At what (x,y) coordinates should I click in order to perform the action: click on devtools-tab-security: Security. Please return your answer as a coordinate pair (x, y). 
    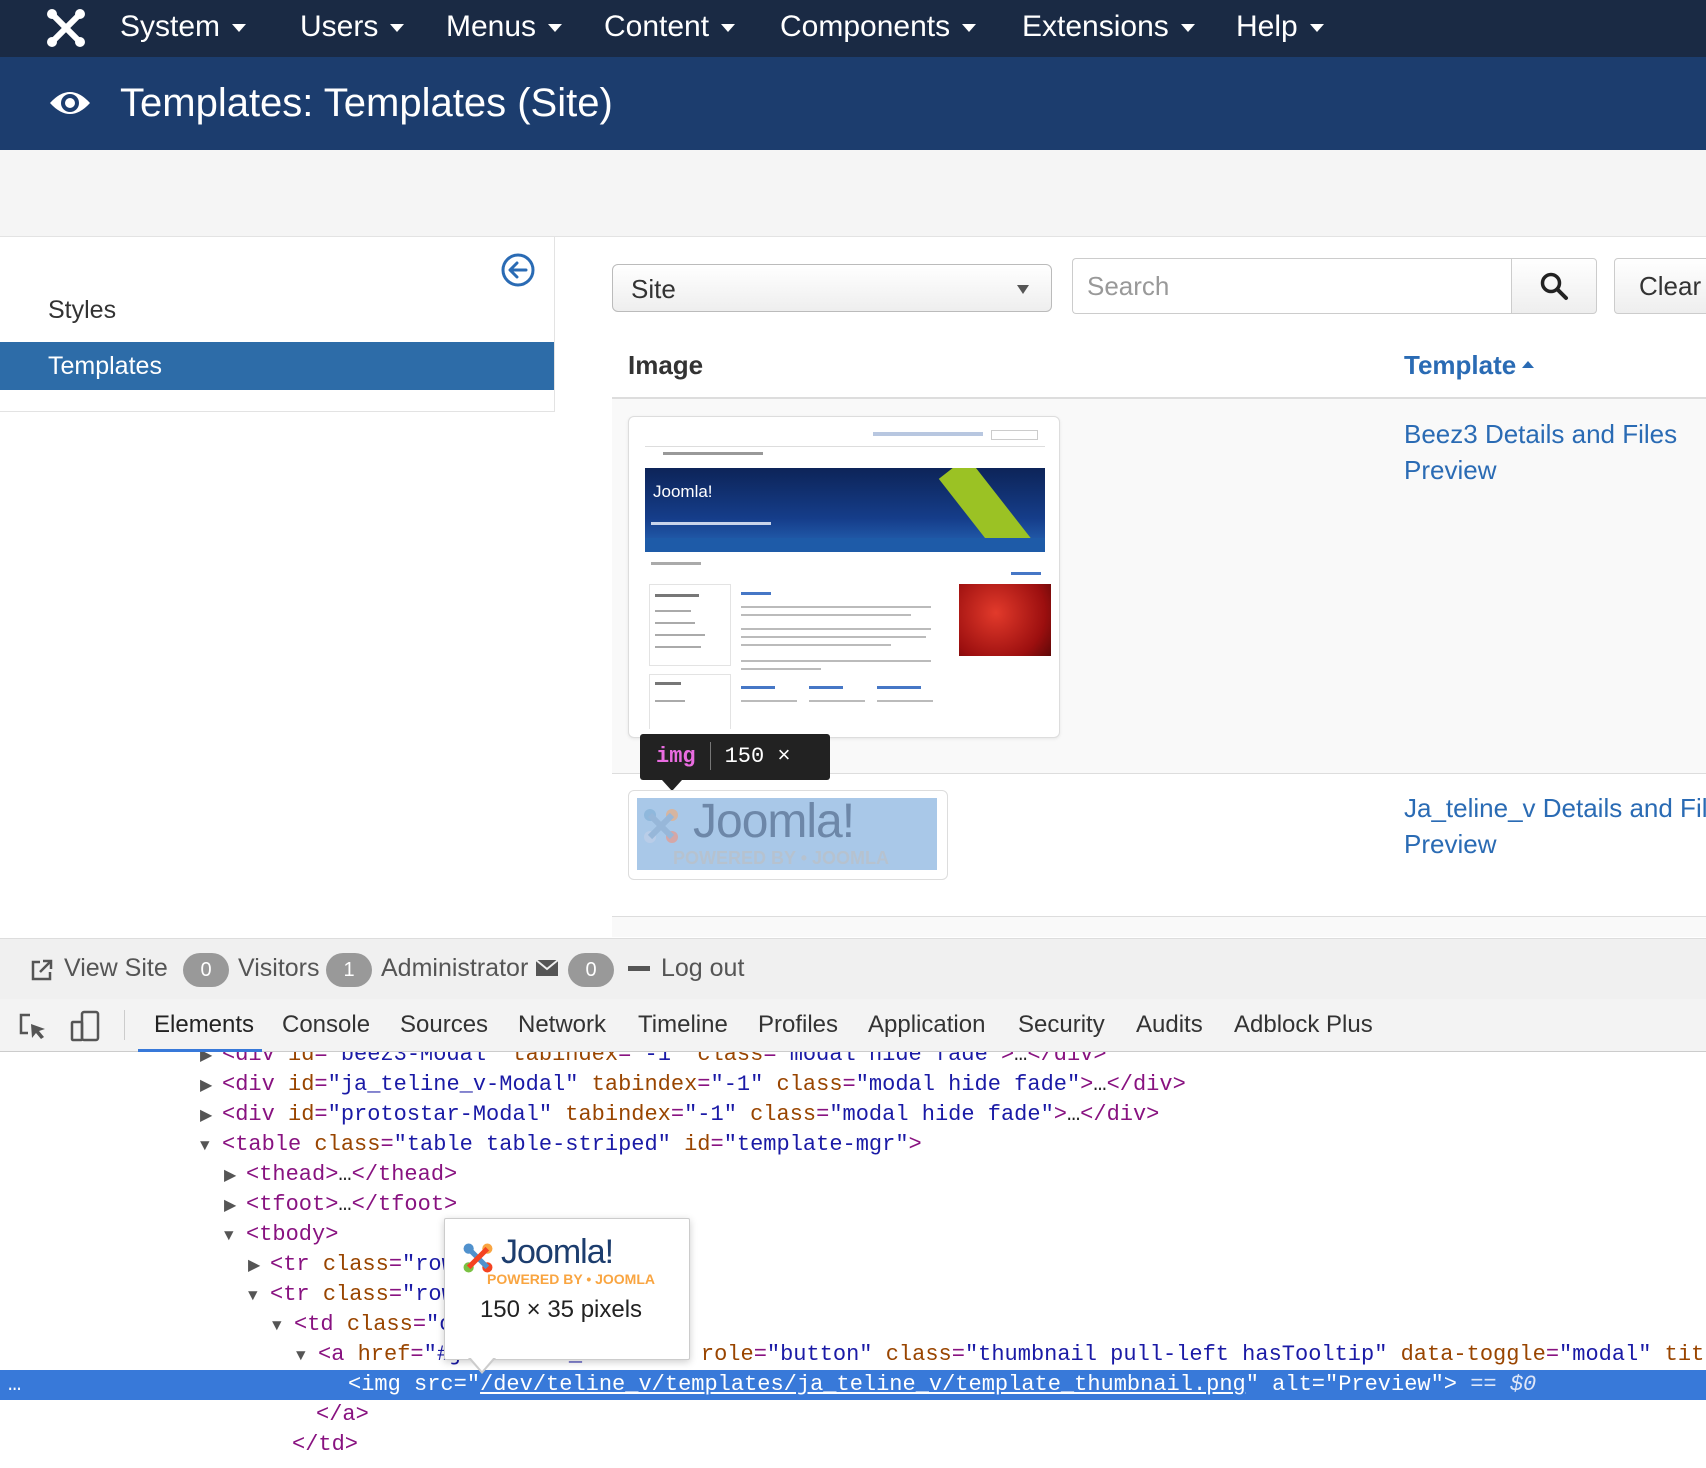
    Looking at the image, I should click on (1061, 1025).